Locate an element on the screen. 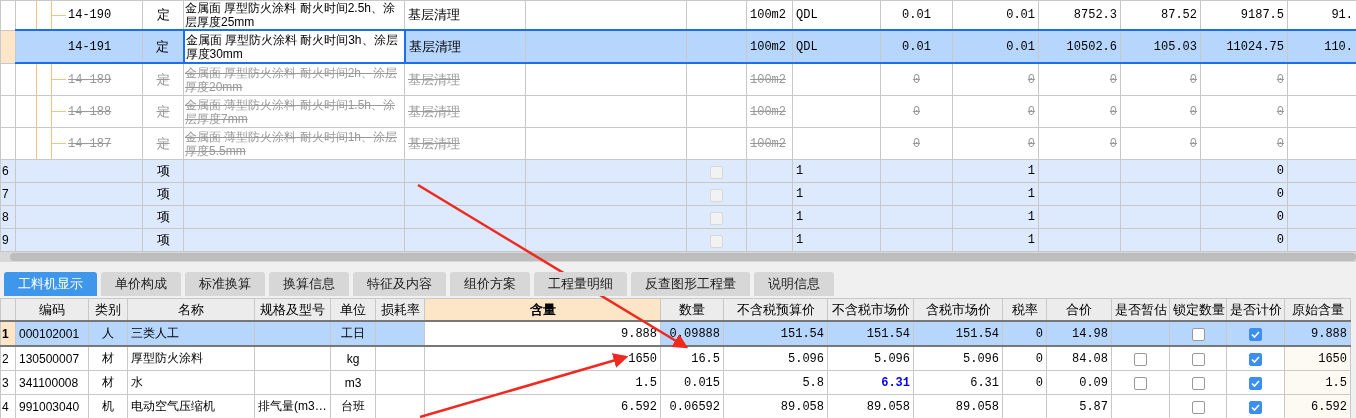  tab: 组价方案 is located at coordinates (490, 284).